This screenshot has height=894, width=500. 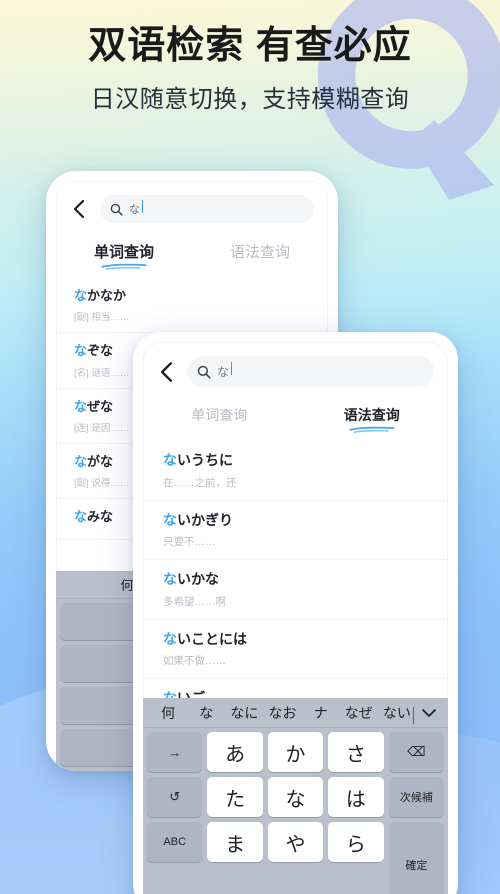 I want to click on back-search-input: な, so click(x=207, y=209).